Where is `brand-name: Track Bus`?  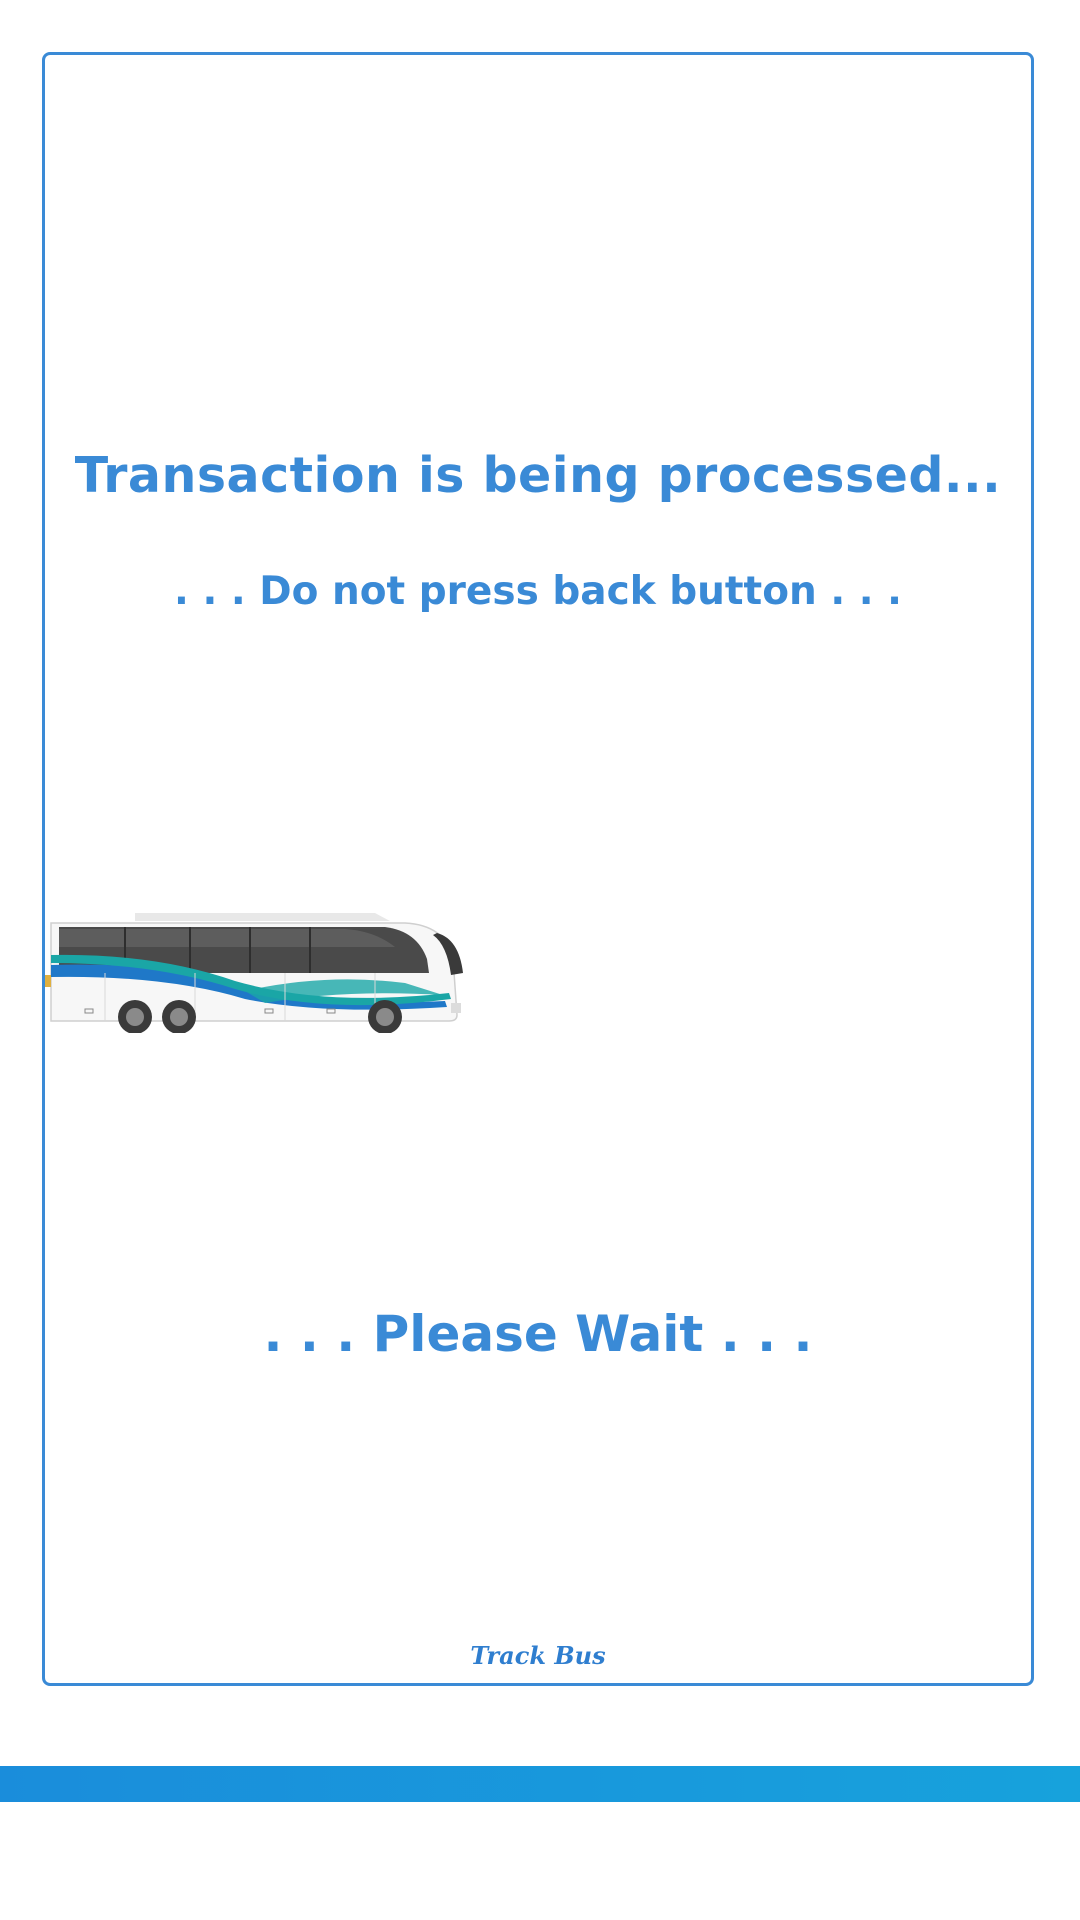
brand-name: Track Bus is located at coordinates (538, 1655).